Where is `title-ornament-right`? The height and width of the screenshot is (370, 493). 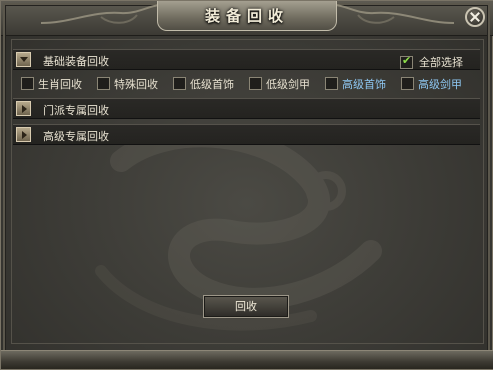 title-ornament-right is located at coordinates (394, 14).